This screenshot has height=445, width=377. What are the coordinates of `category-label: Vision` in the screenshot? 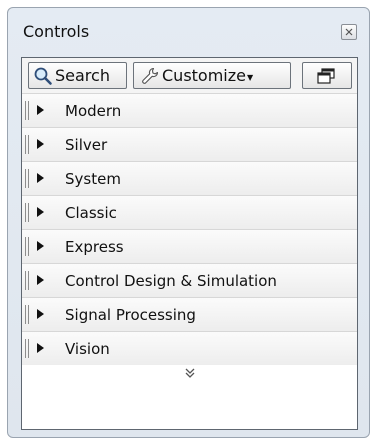 It's located at (87, 349).